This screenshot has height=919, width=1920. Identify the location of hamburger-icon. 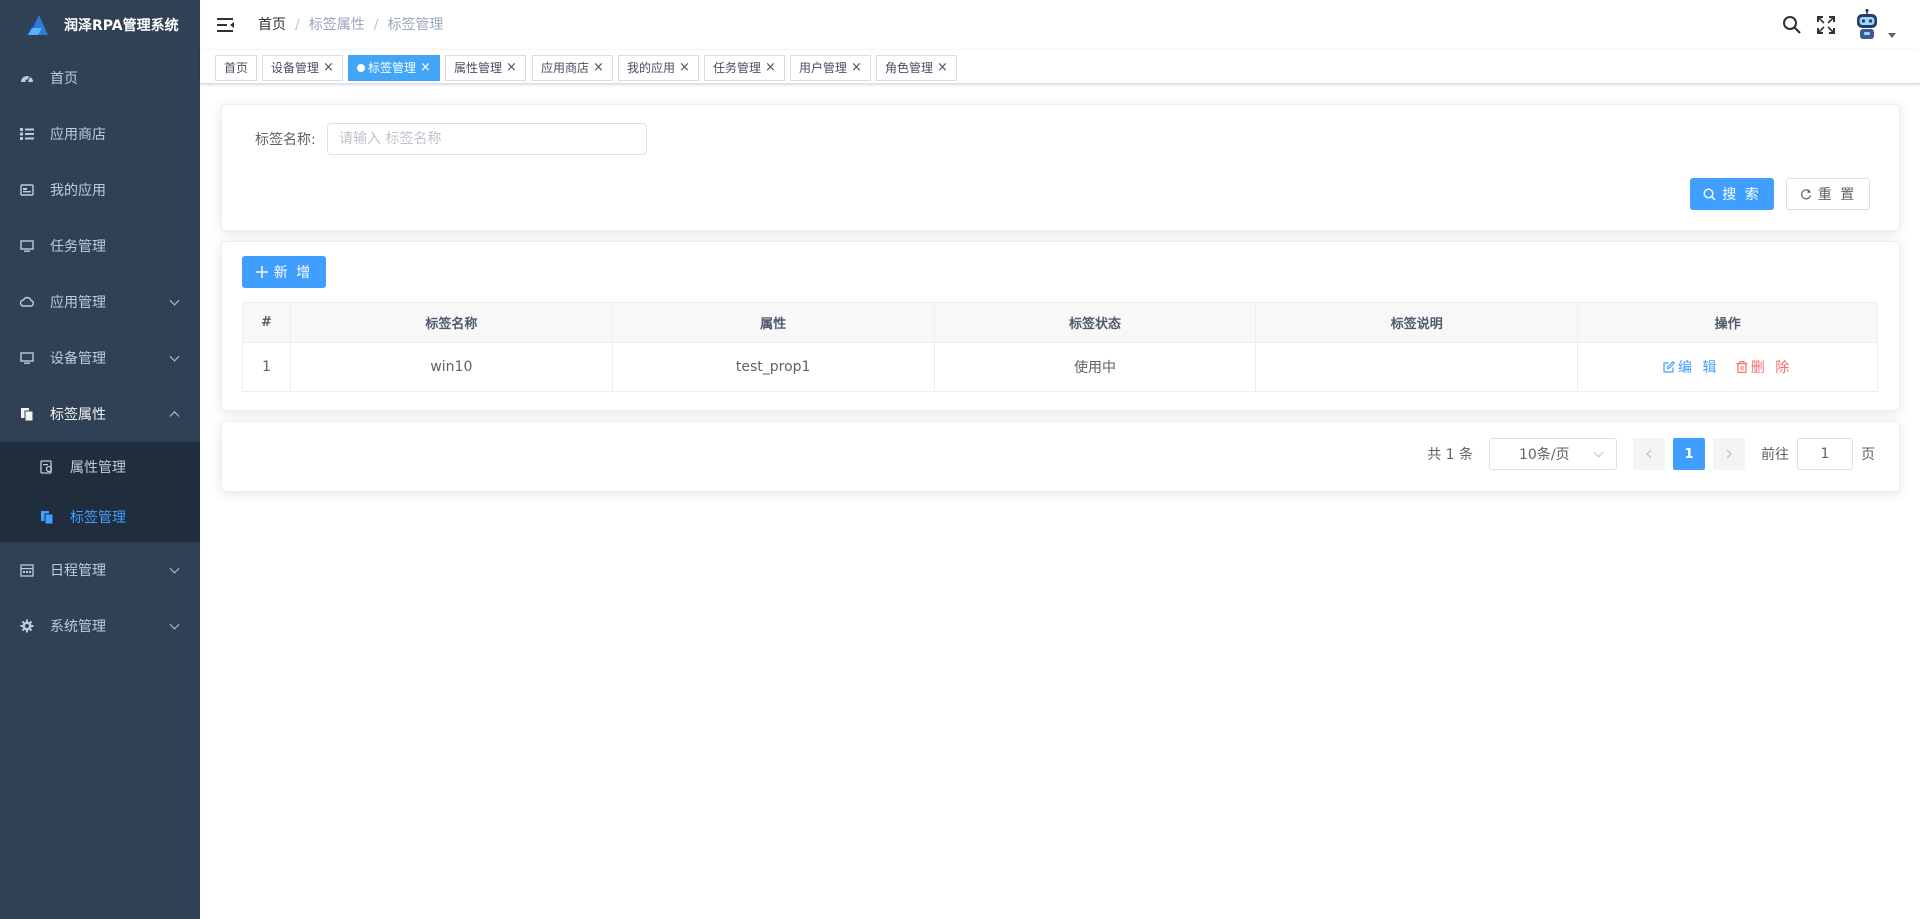
(226, 25).